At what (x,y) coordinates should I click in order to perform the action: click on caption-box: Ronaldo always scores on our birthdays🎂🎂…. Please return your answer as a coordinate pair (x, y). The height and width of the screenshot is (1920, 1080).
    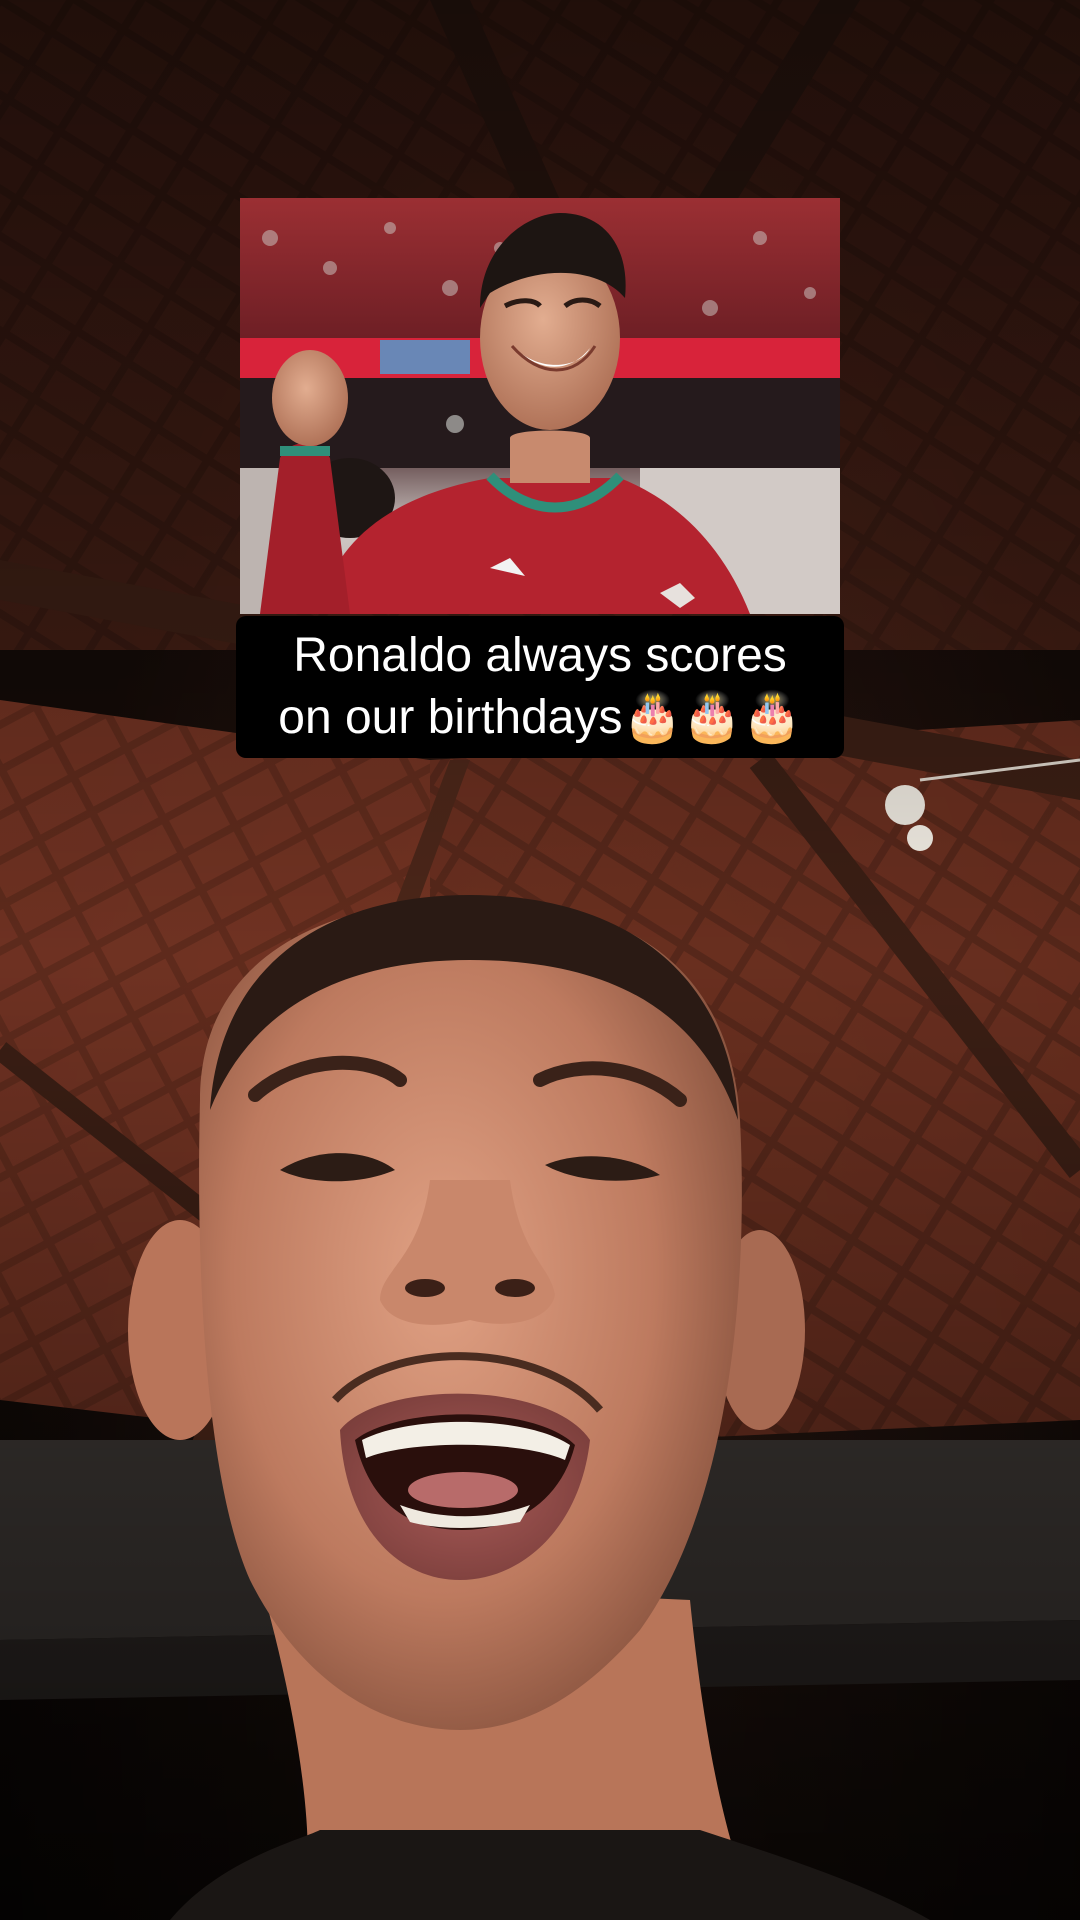
    Looking at the image, I should click on (540, 687).